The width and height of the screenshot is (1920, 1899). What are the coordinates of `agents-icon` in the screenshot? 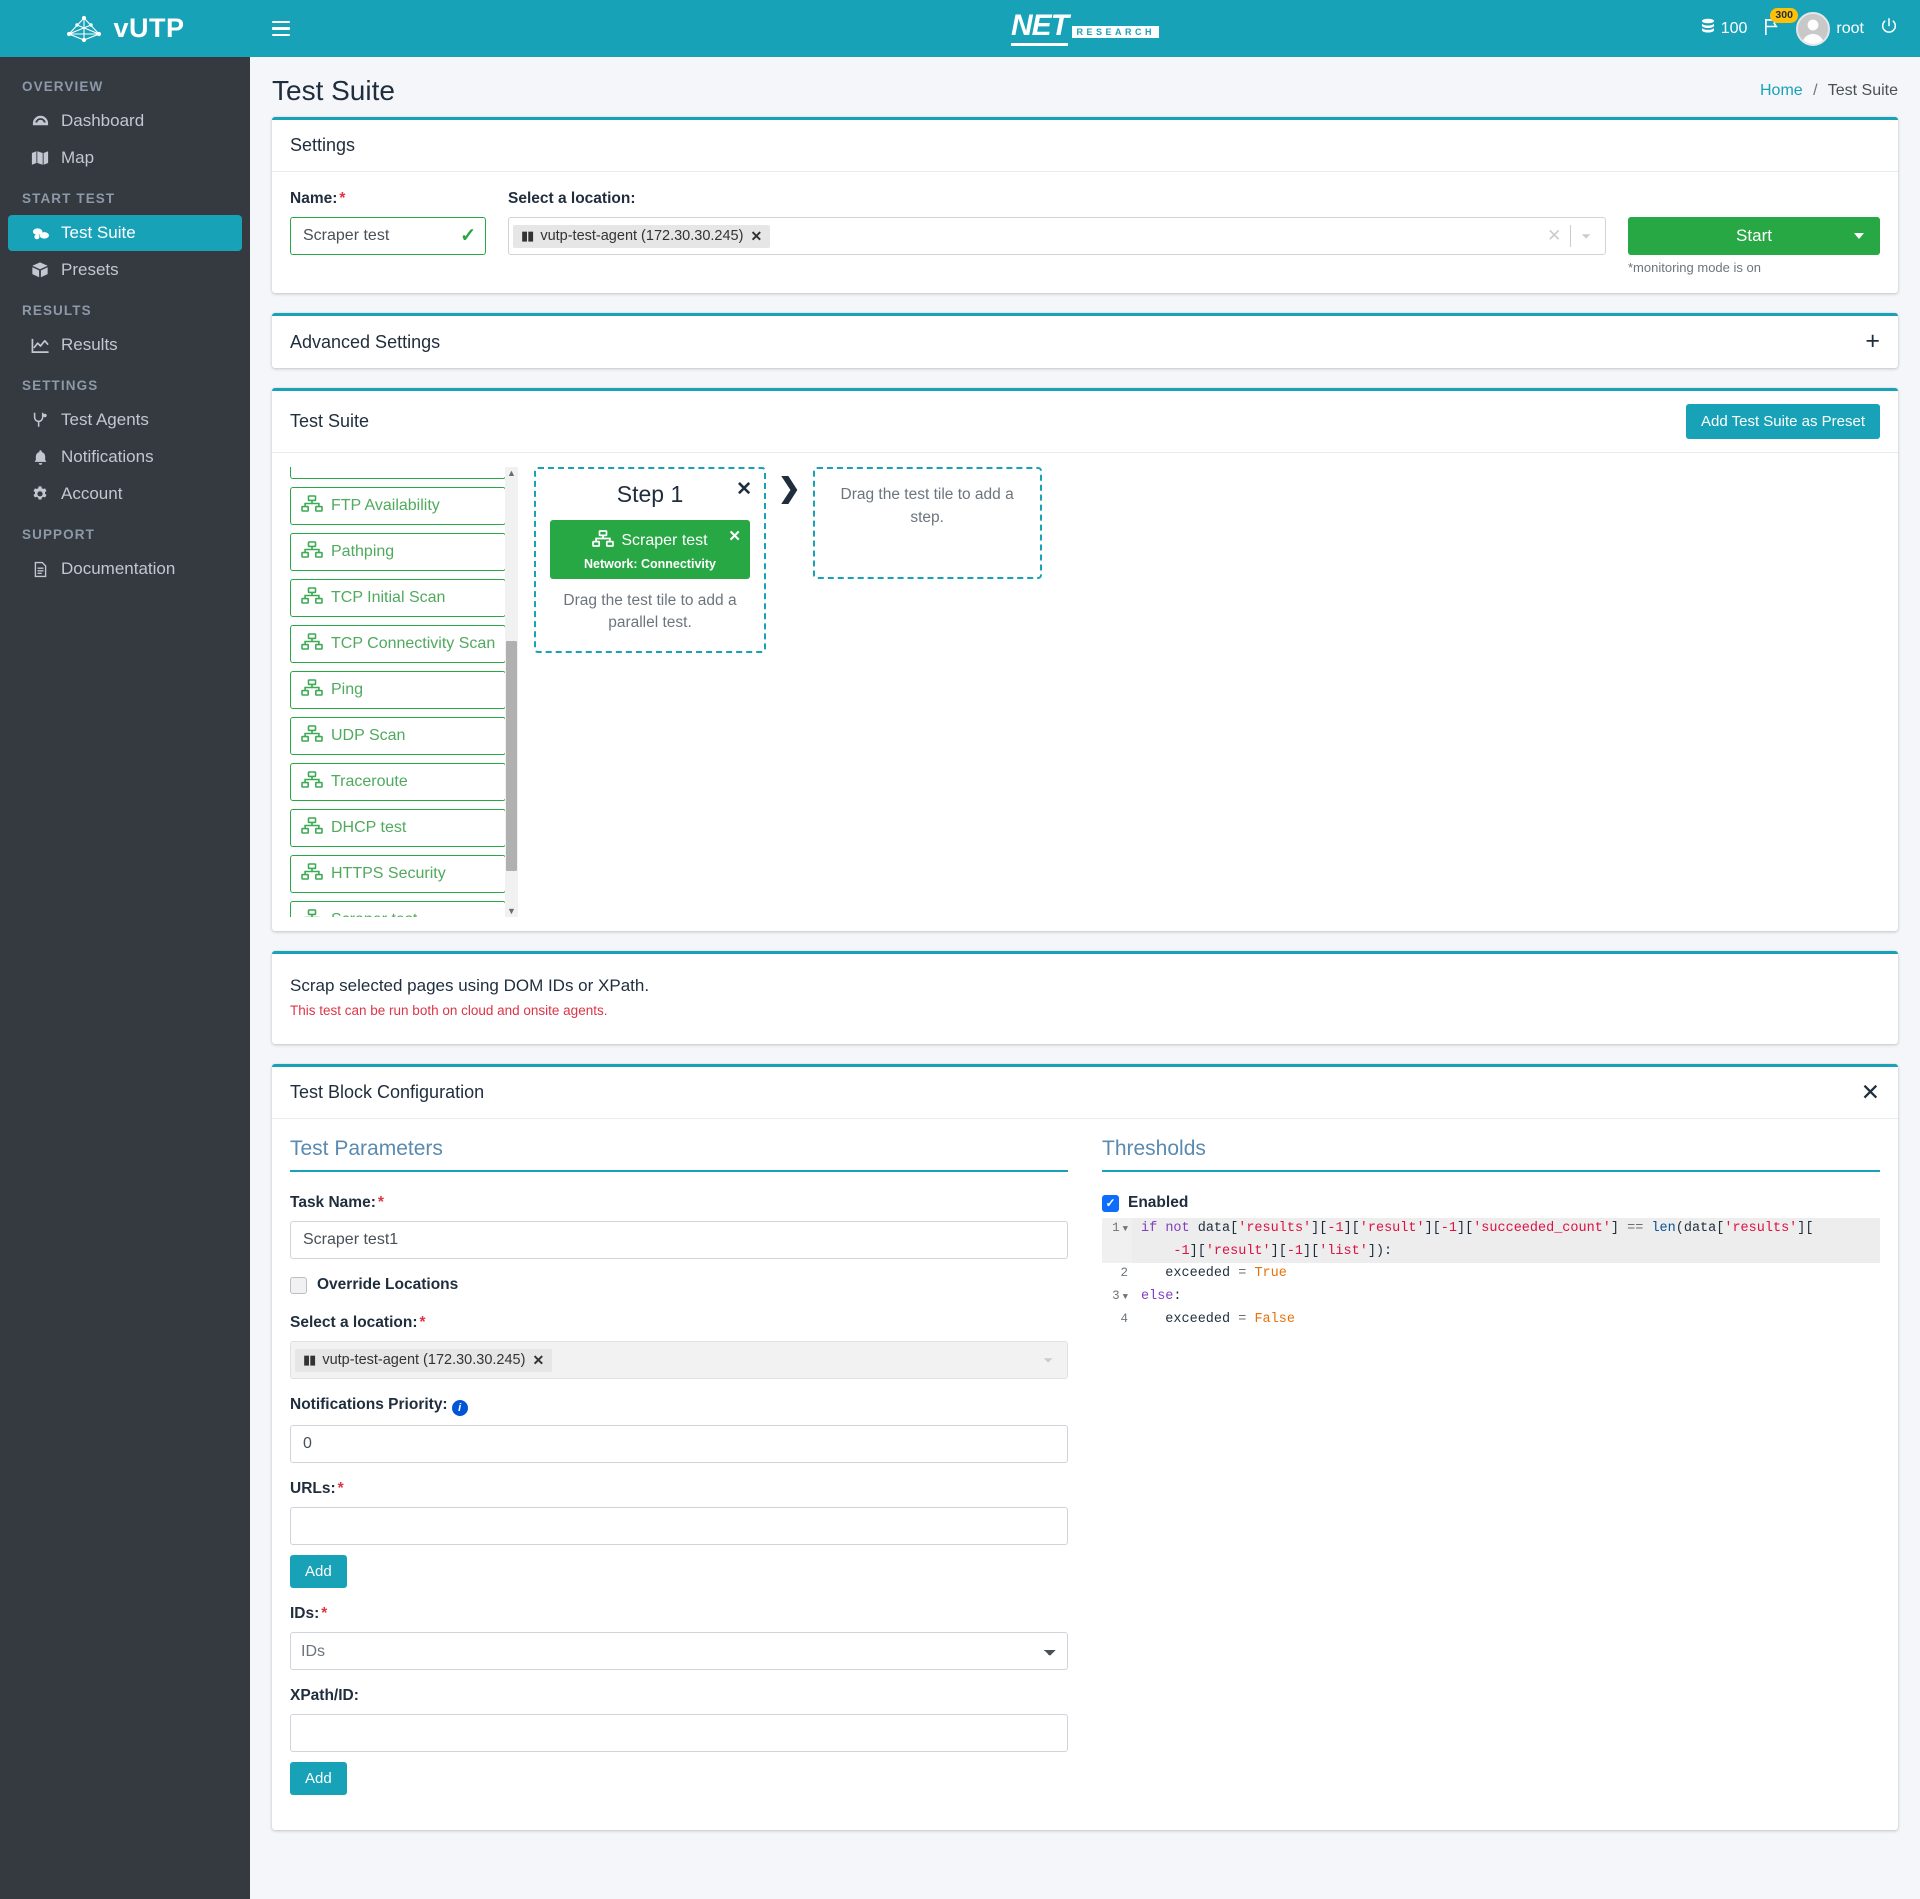 It's located at (40, 420).